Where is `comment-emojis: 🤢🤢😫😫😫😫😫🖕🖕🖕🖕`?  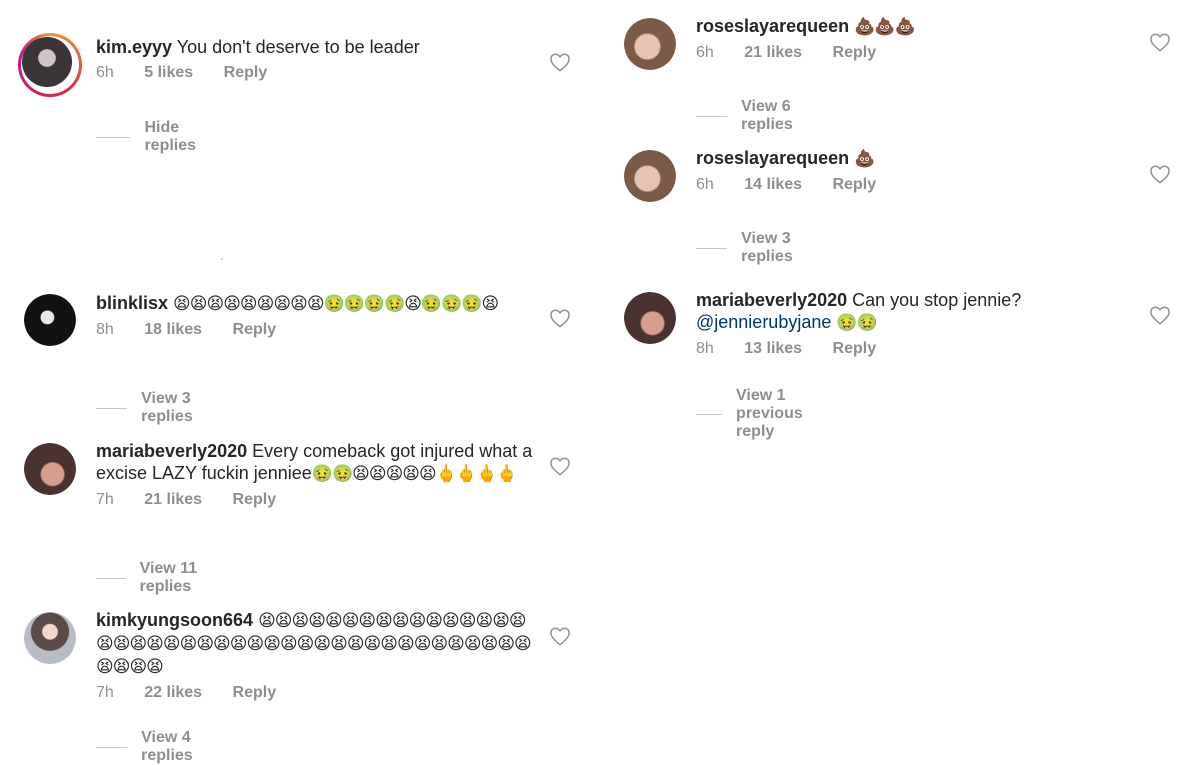
comment-emojis: 🤢🤢😫😫😫😫😫🖕🖕🖕🖕 is located at coordinates (414, 474).